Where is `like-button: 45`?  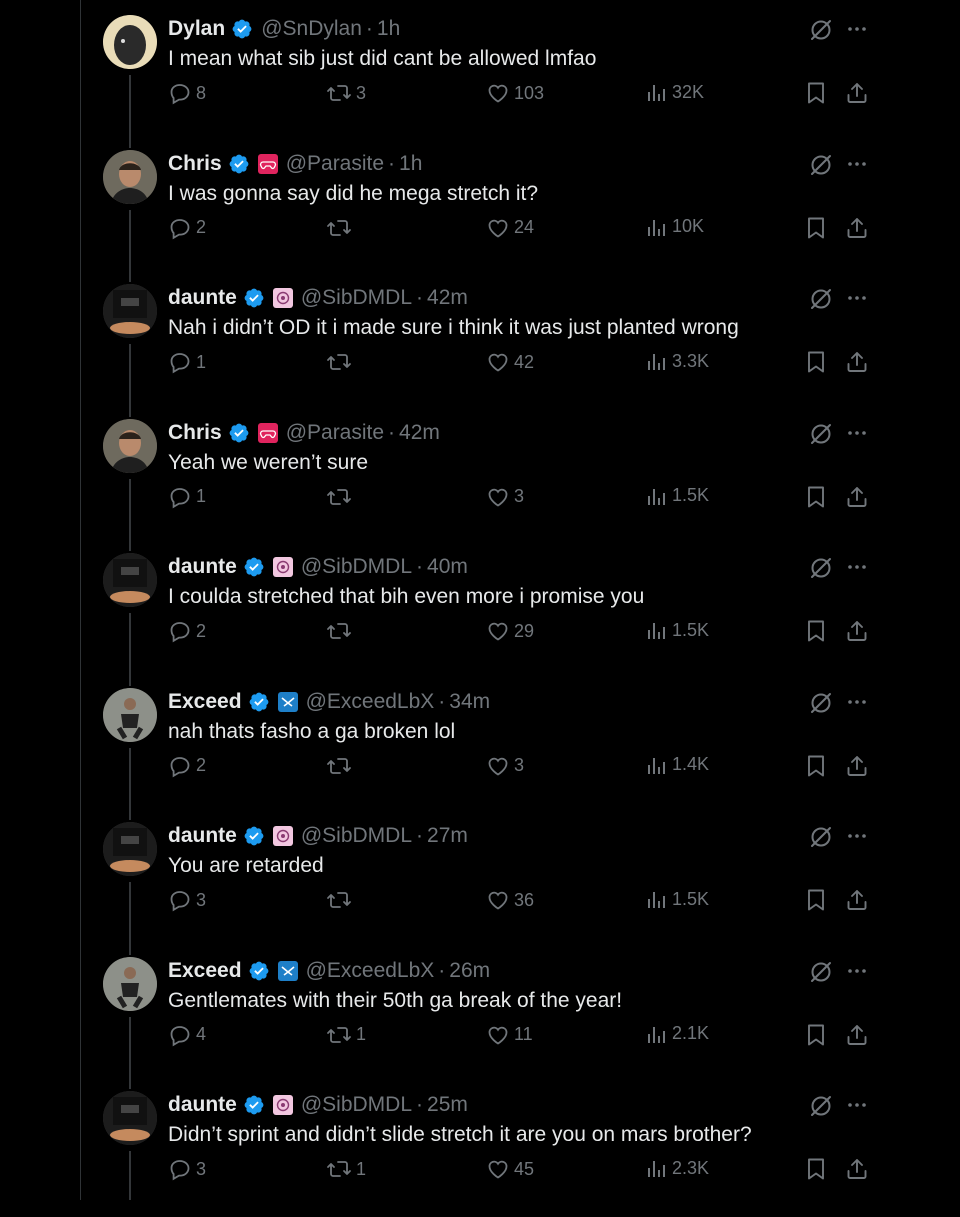 like-button: 45 is located at coordinates (510, 1169).